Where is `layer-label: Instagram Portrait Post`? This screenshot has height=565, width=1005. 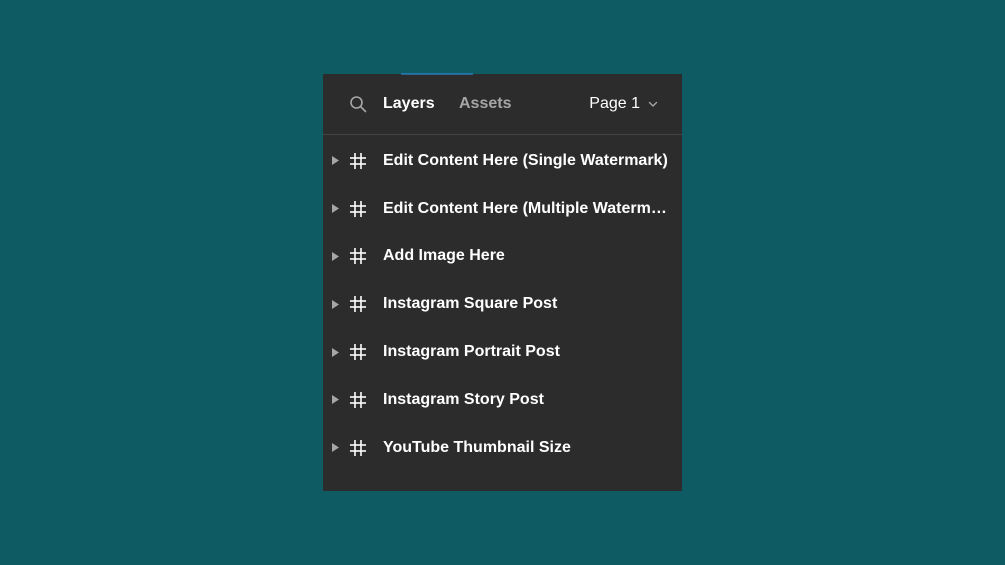
layer-label: Instagram Portrait Post is located at coordinates (471, 352).